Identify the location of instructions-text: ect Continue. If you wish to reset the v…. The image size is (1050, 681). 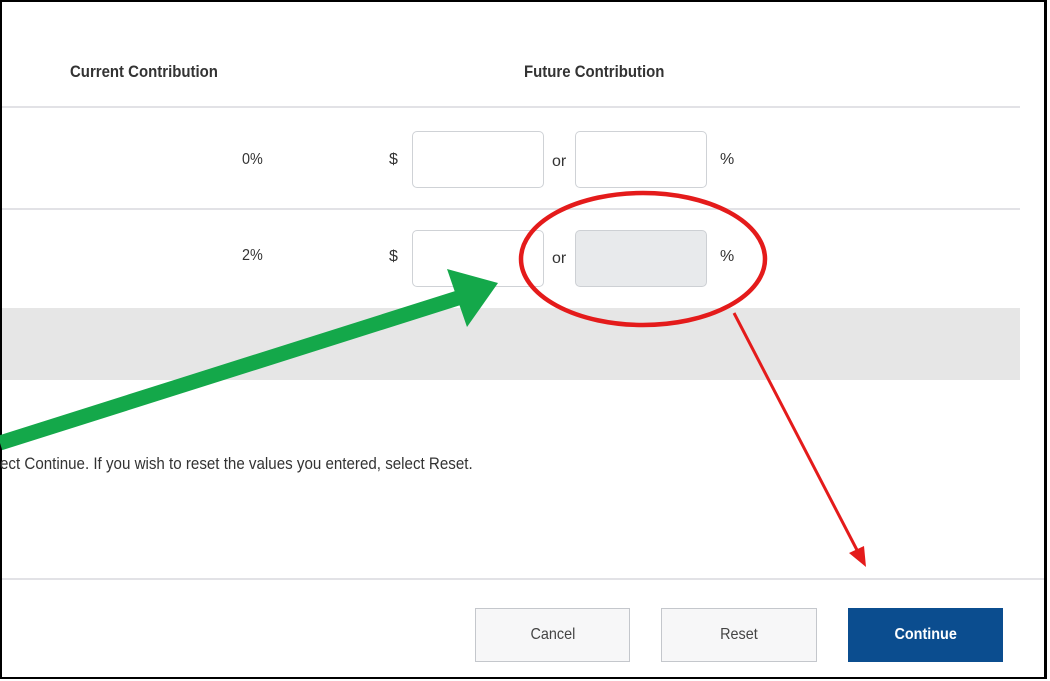
(236, 463).